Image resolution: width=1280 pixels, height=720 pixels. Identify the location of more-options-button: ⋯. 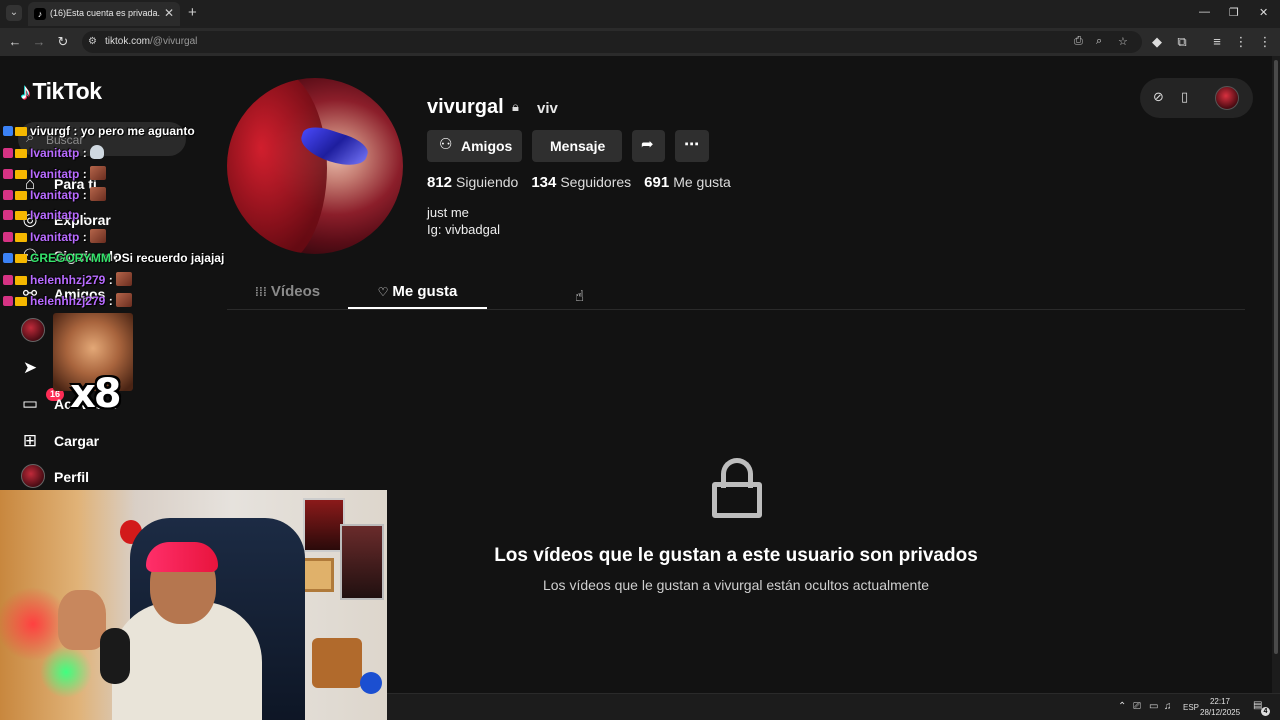
(692, 146).